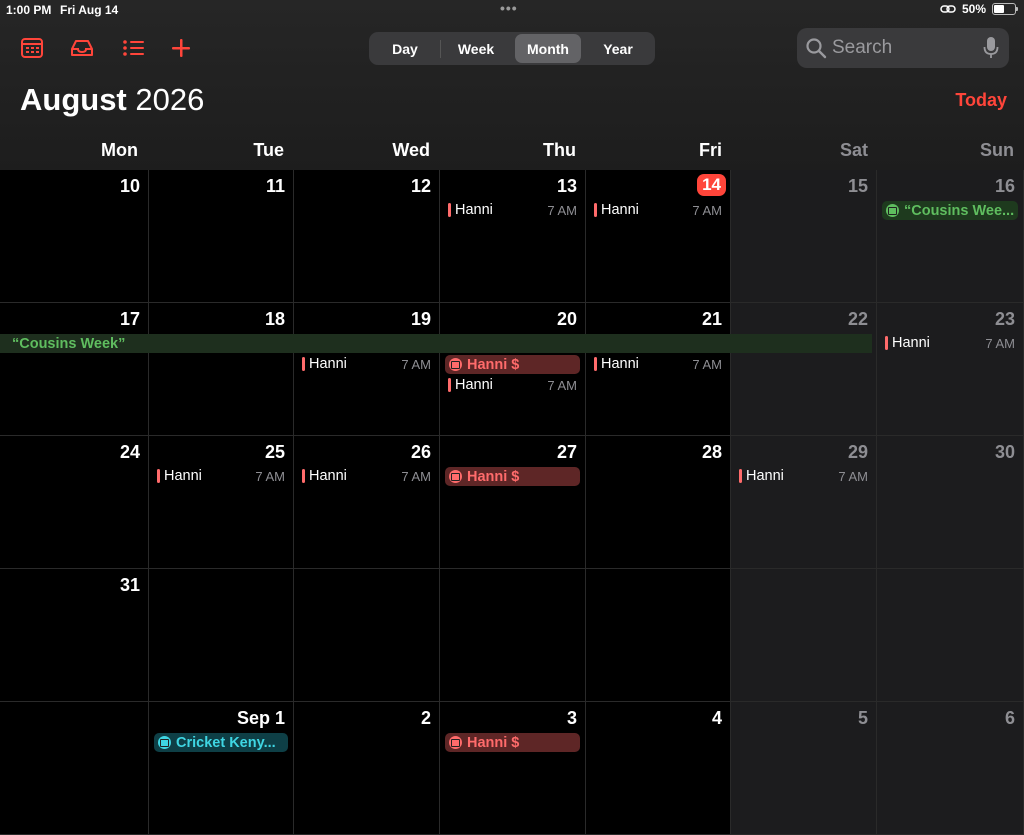 This screenshot has width=1024, height=835. What do you see at coordinates (658, 502) in the screenshot?
I see `day-cell: 28` at bounding box center [658, 502].